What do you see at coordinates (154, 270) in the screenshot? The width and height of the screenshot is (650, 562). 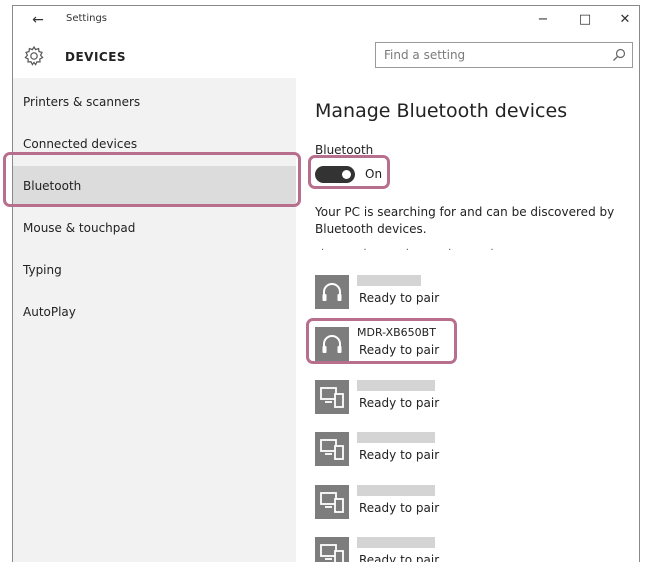 I see `sidebar-item-typing: Typing` at bounding box center [154, 270].